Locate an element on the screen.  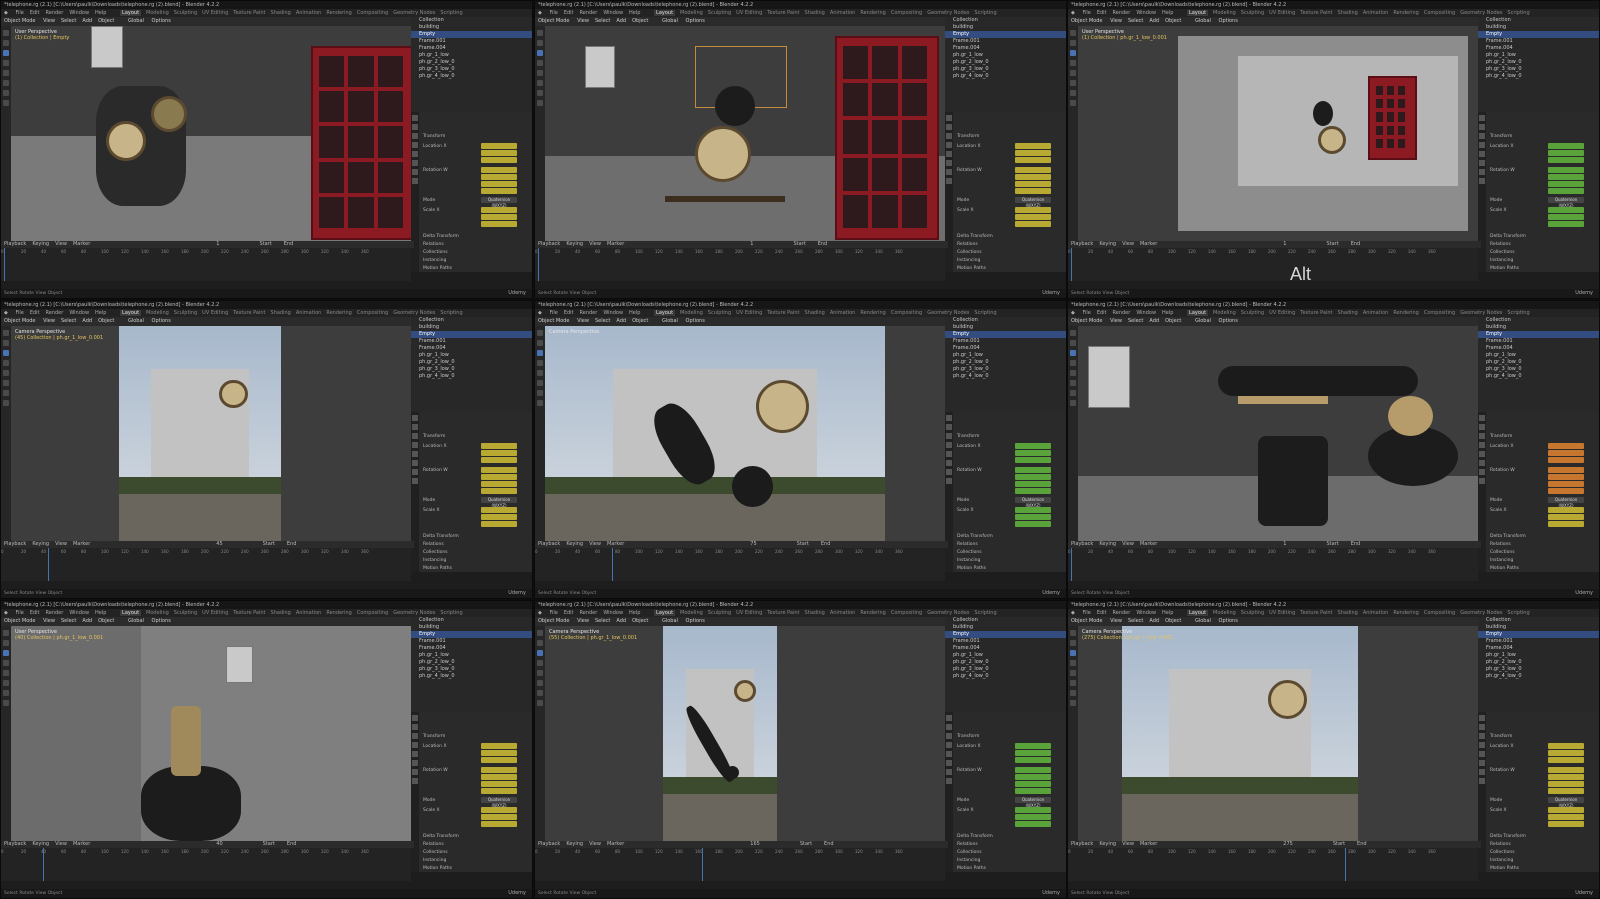
outliner-item: Empty is located at coordinates (1538, 34).